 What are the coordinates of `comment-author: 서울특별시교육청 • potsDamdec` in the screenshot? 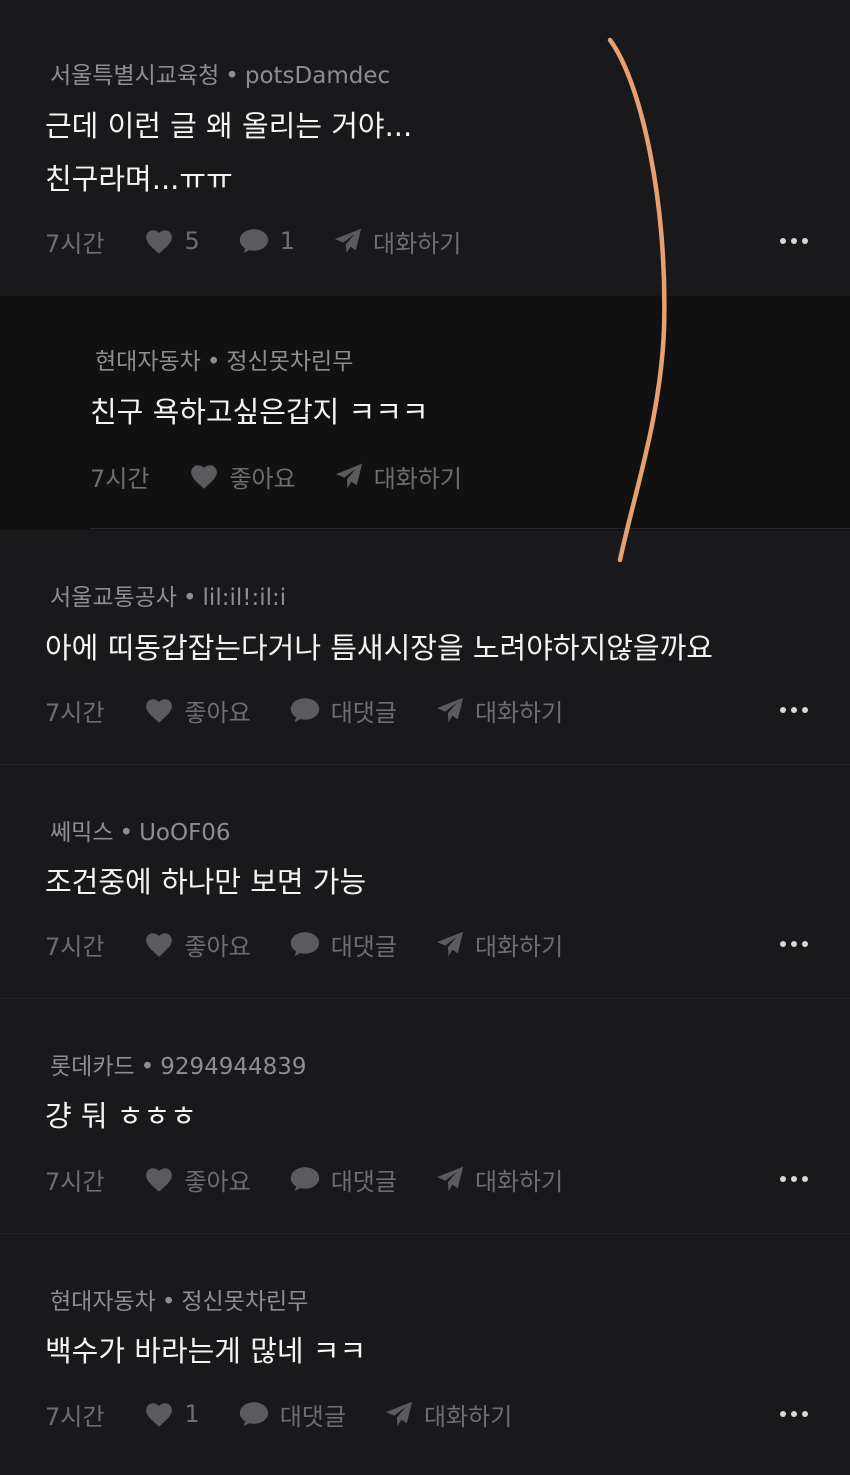 It's located at (220, 73).